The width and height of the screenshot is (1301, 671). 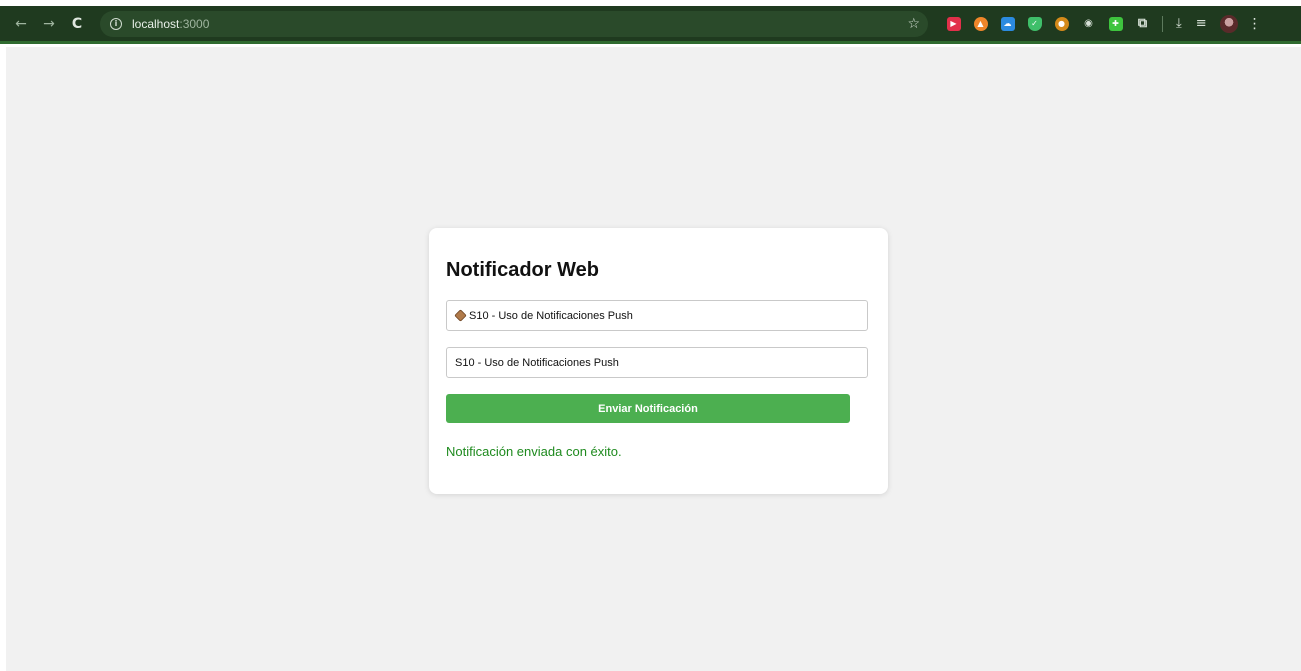 I want to click on url-host: localhost, so click(x=156, y=23).